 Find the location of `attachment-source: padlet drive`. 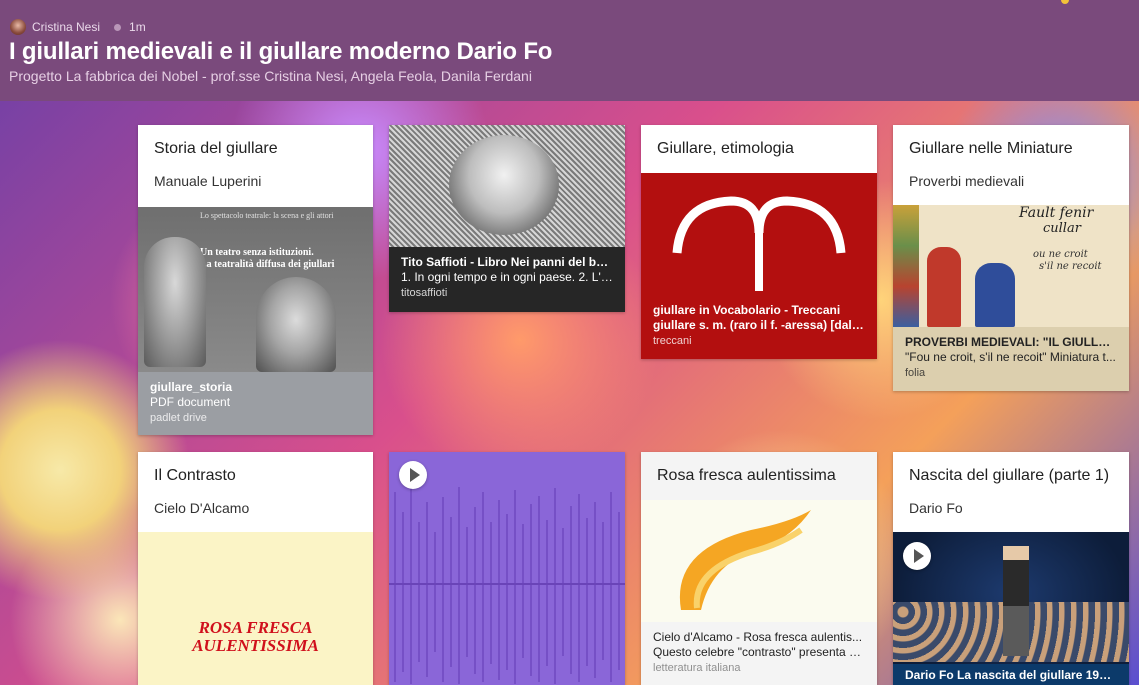

attachment-source: padlet drive is located at coordinates (178, 418).